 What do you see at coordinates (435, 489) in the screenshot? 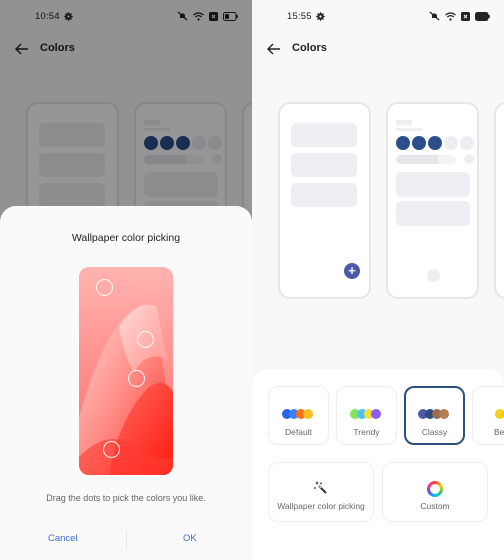
I see `color-ring-icon` at bounding box center [435, 489].